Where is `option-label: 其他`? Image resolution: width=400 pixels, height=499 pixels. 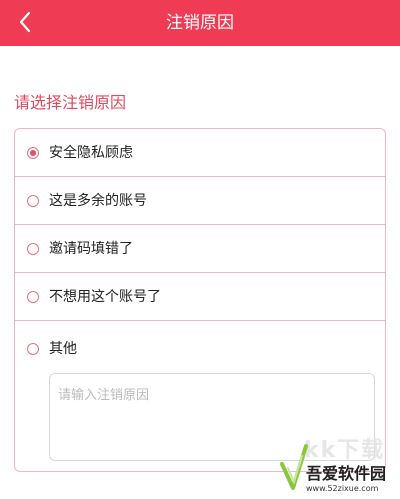
option-label: 其他 is located at coordinates (63, 349).